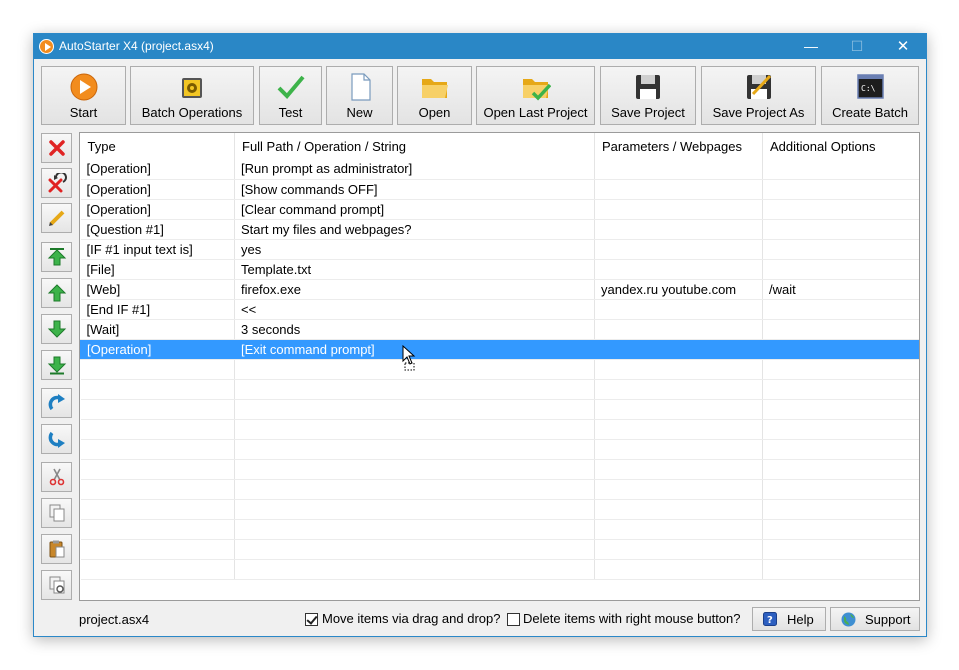 The width and height of the screenshot is (959, 670). Describe the element at coordinates (157, 329) in the screenshot. I see `table-cell: [Wait]` at that location.